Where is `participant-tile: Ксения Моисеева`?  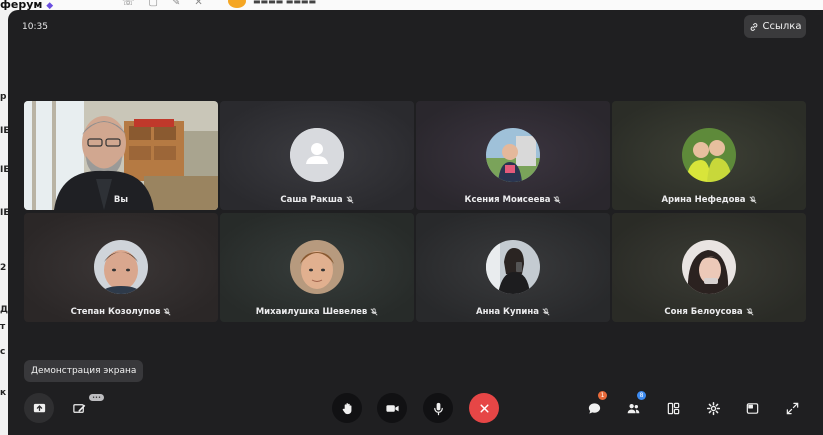 participant-tile: Ксения Моисеева is located at coordinates (513, 155).